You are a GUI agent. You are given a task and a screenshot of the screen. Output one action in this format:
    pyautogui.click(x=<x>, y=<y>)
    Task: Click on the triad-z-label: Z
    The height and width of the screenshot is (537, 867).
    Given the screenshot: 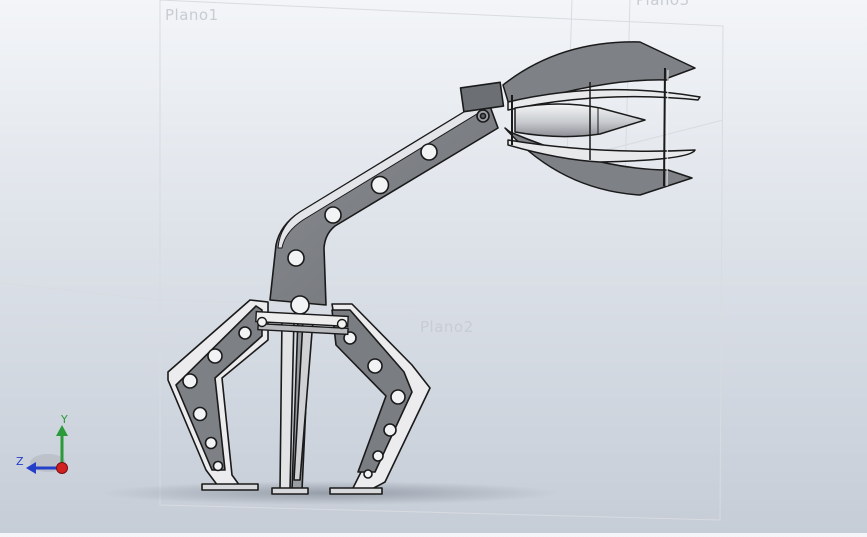 What is the action you would take?
    pyautogui.click(x=20, y=461)
    